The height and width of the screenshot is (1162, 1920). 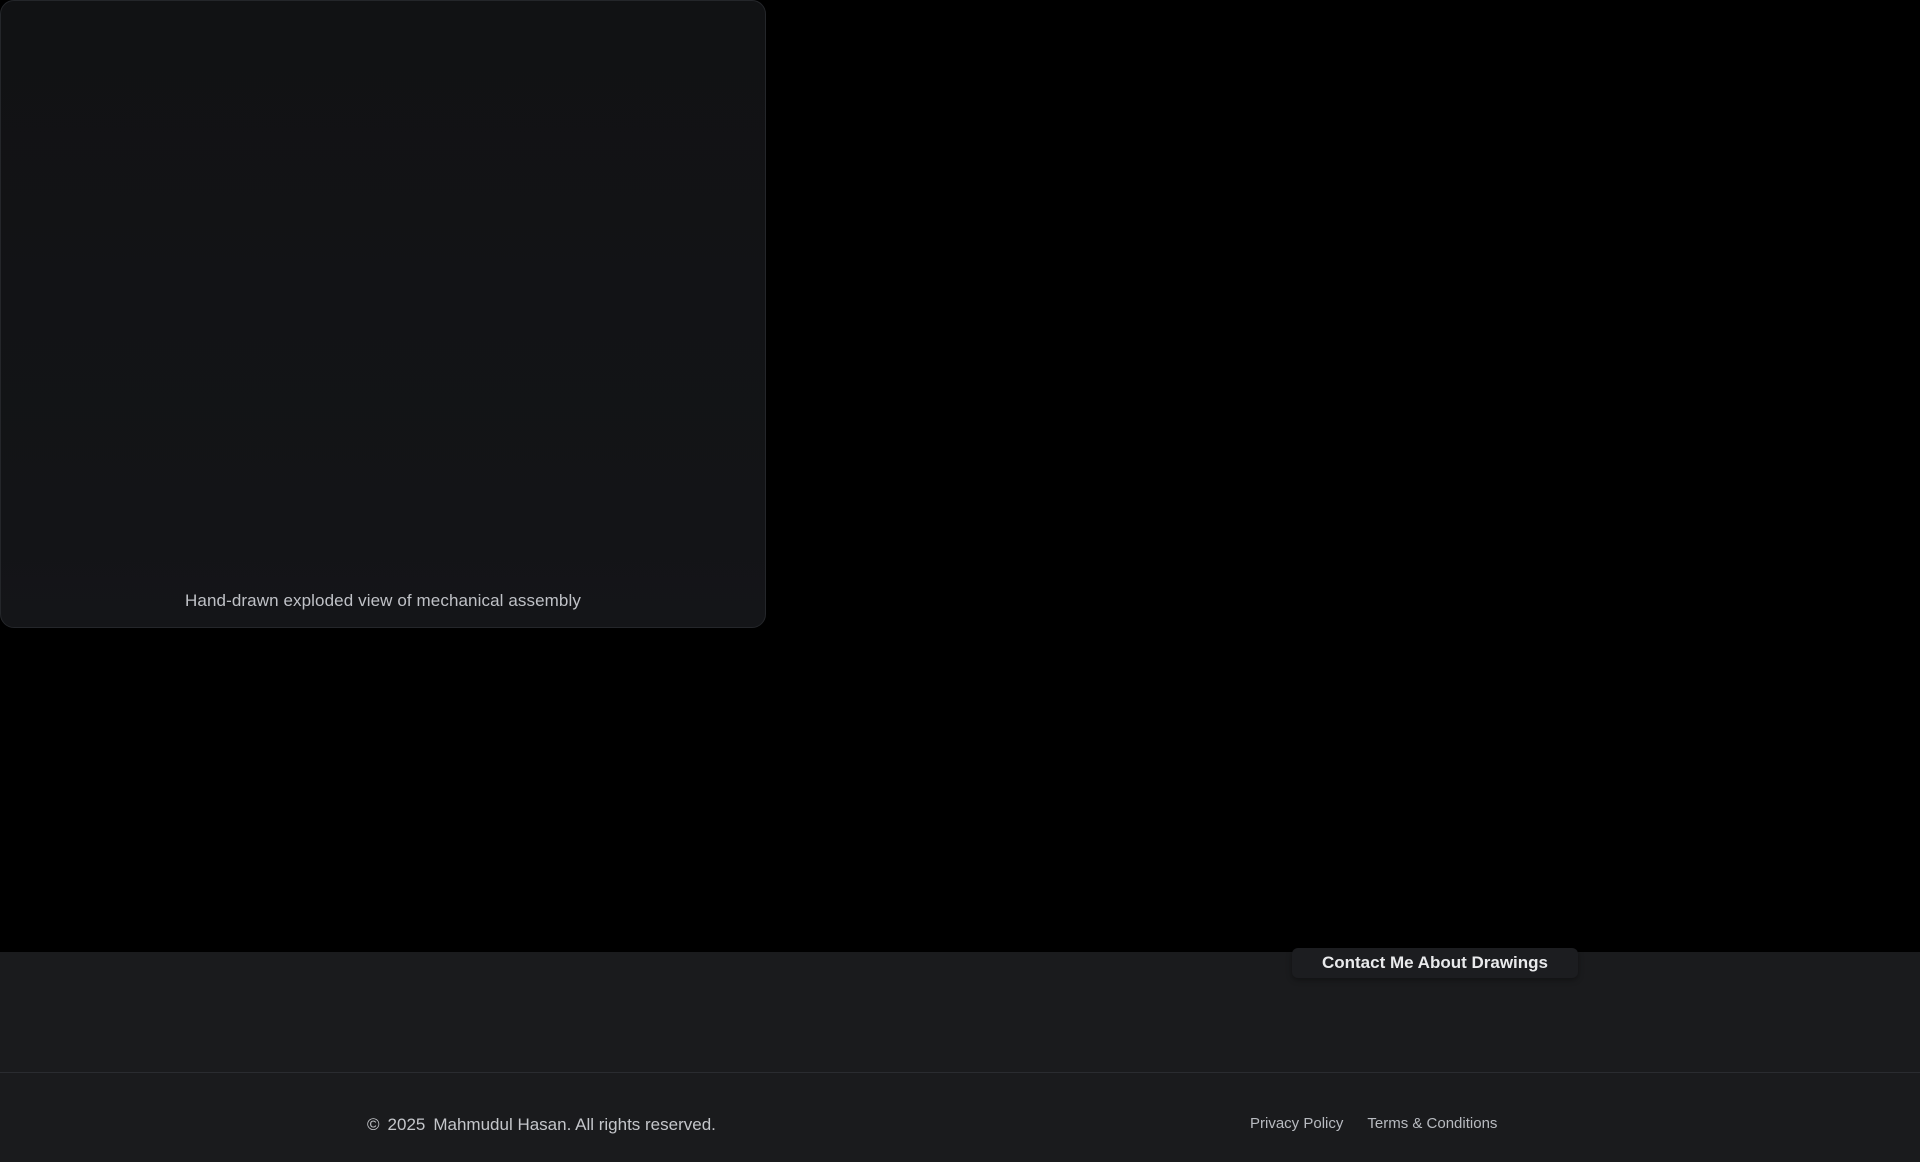 I want to click on copyright-year: 2025, so click(x=406, y=1124).